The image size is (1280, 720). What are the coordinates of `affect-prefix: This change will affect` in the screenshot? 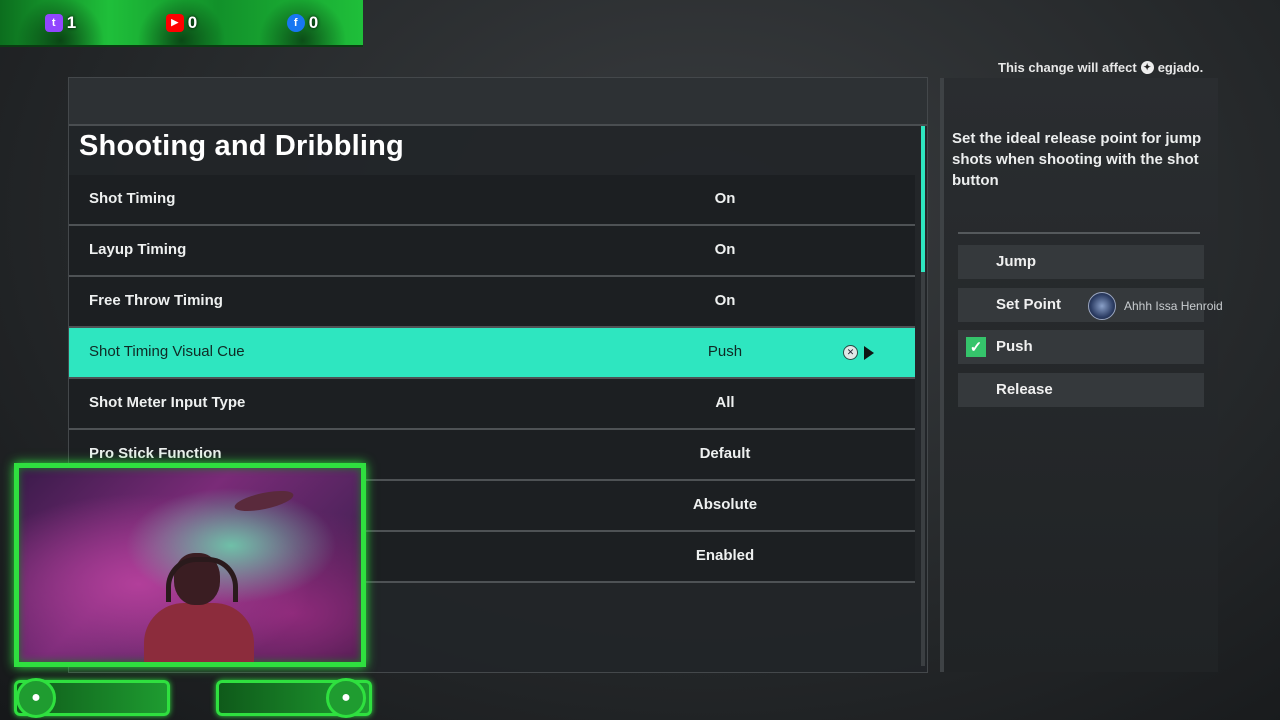 It's located at (1067, 67).